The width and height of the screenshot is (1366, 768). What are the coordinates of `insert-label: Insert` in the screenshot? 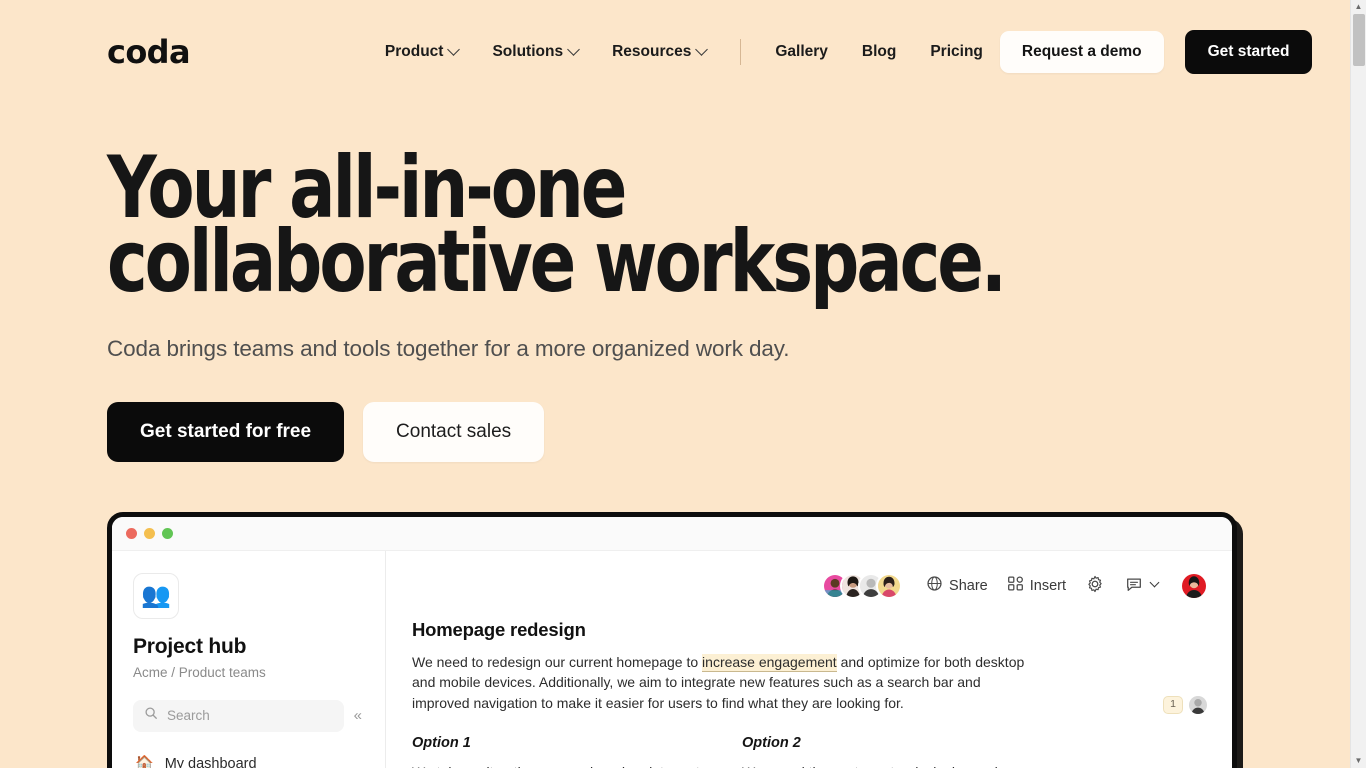 It's located at (1047, 585).